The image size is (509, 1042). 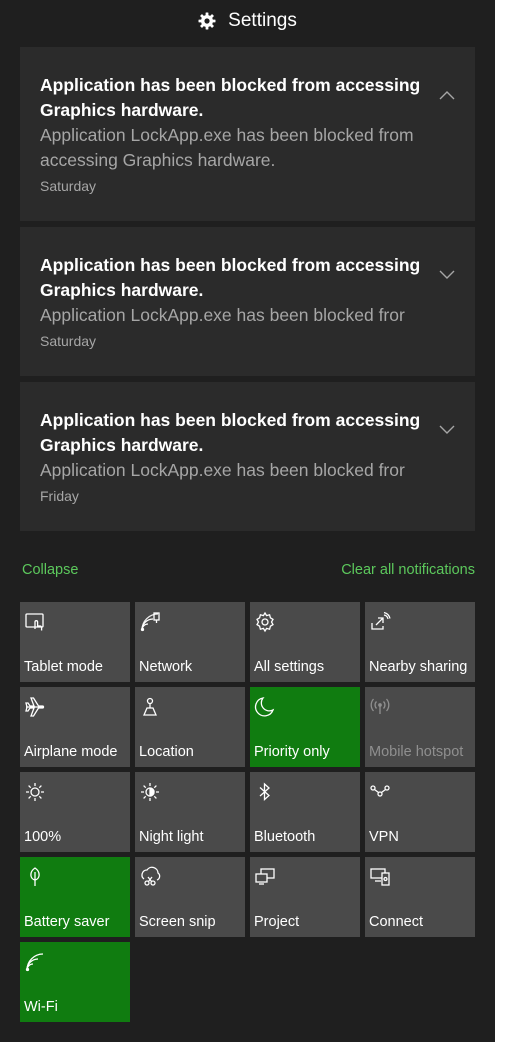 I want to click on tile-label: Airplane mode, so click(x=71, y=752).